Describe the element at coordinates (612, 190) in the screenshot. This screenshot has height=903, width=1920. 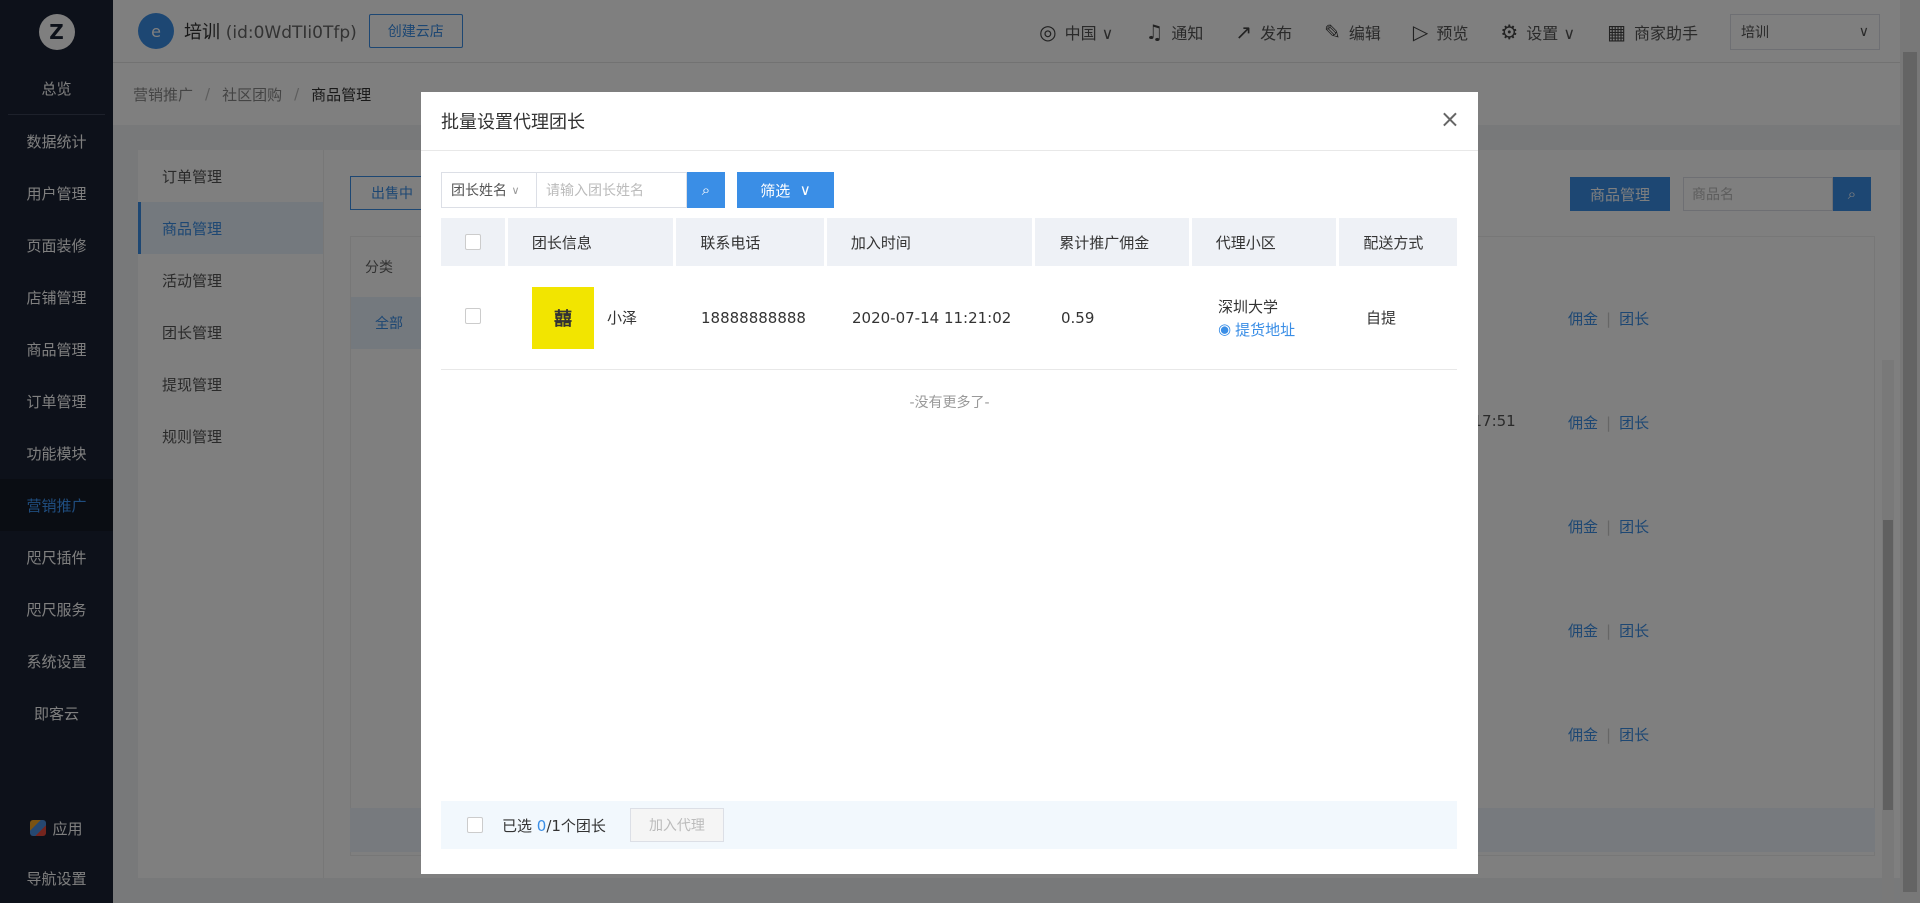
I see `leader-name-input: 请输入团长姓名` at that location.